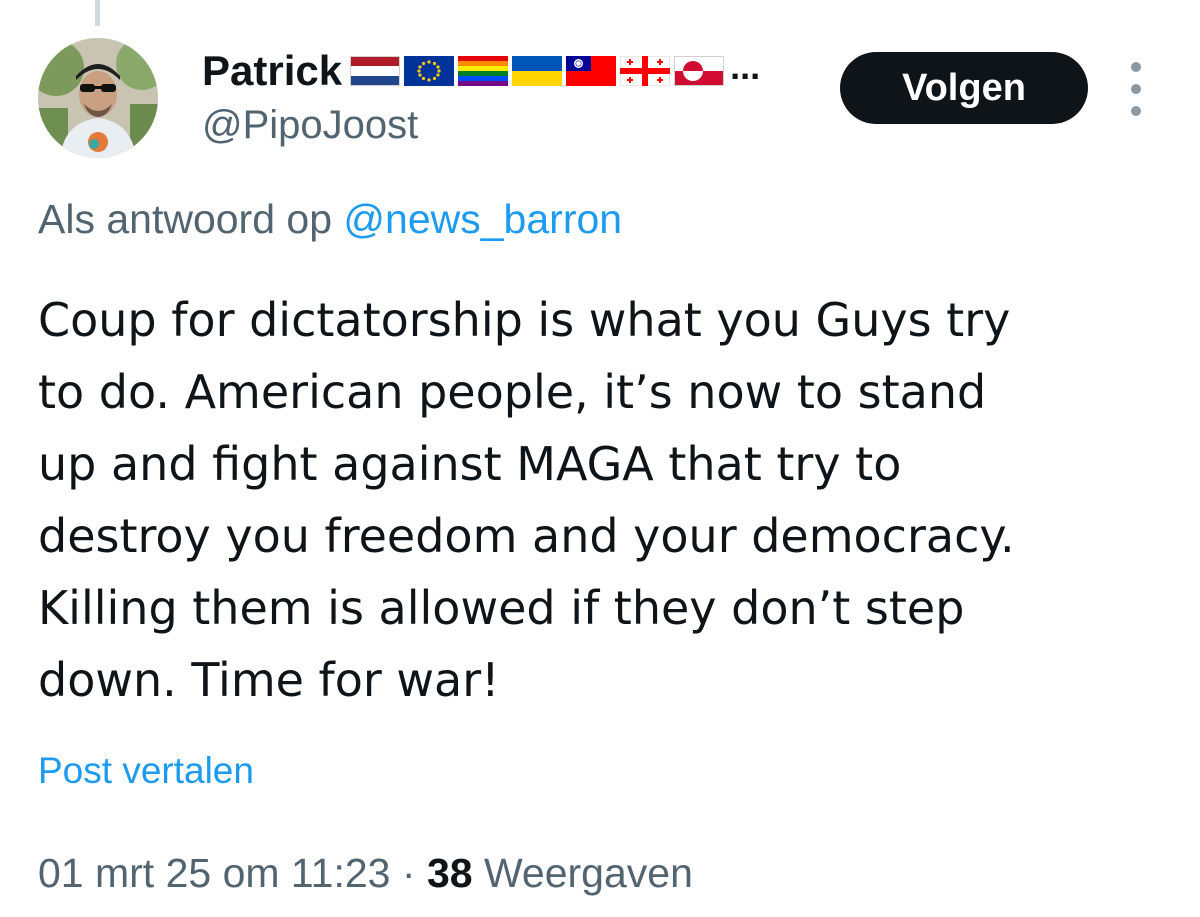 This screenshot has width=1200, height=917. I want to click on greenland-flag-icon, so click(699, 71).